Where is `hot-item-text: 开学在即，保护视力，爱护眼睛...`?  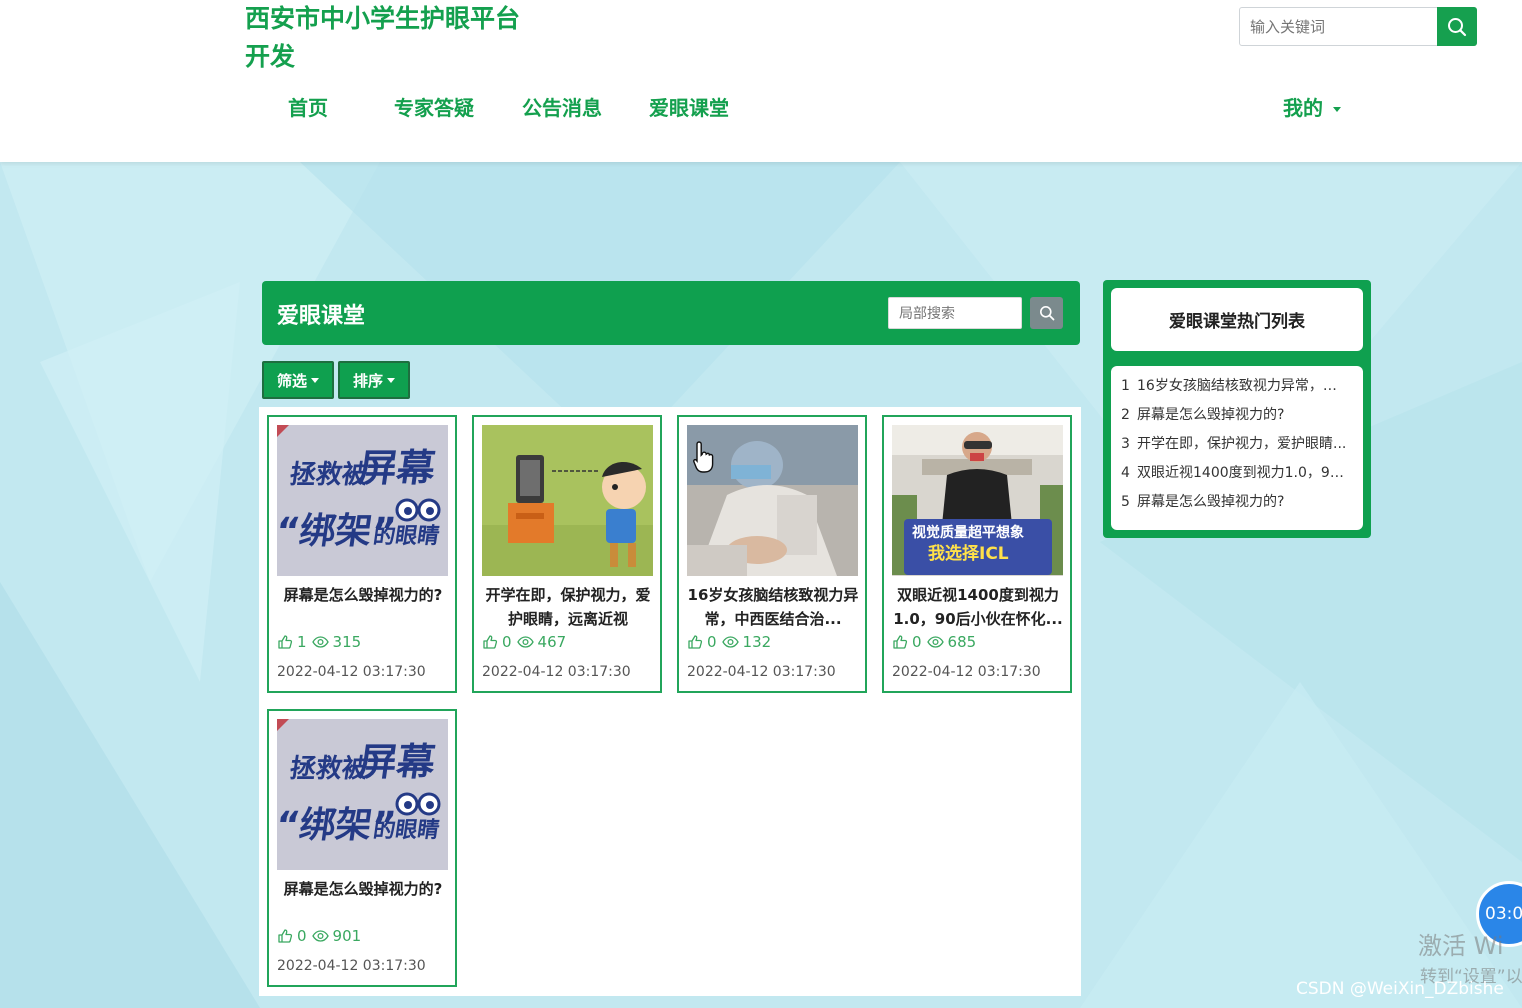 hot-item-text: 开学在即，保护视力，爱护眼睛... is located at coordinates (1242, 444).